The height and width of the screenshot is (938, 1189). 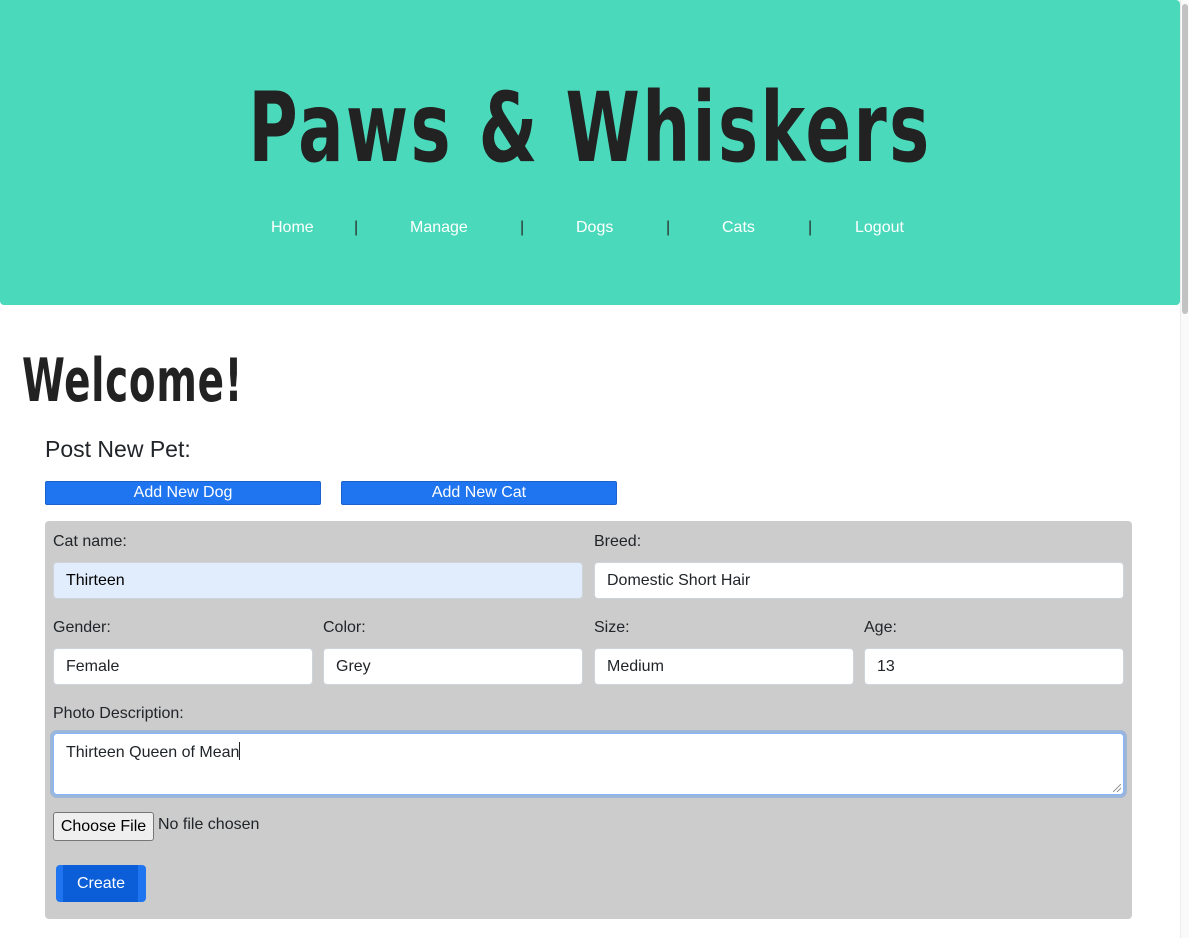 I want to click on resize-handle-icon, so click(x=1117, y=788).